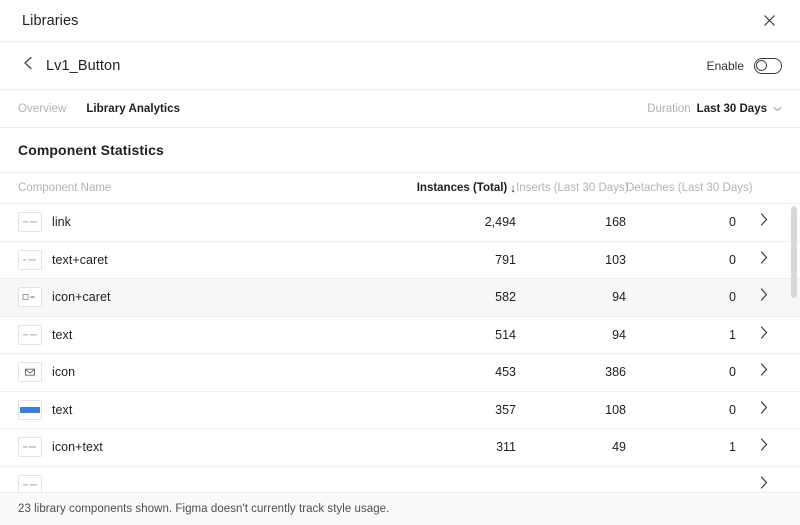 The height and width of the screenshot is (525, 800). I want to click on table-row, so click(400, 479).